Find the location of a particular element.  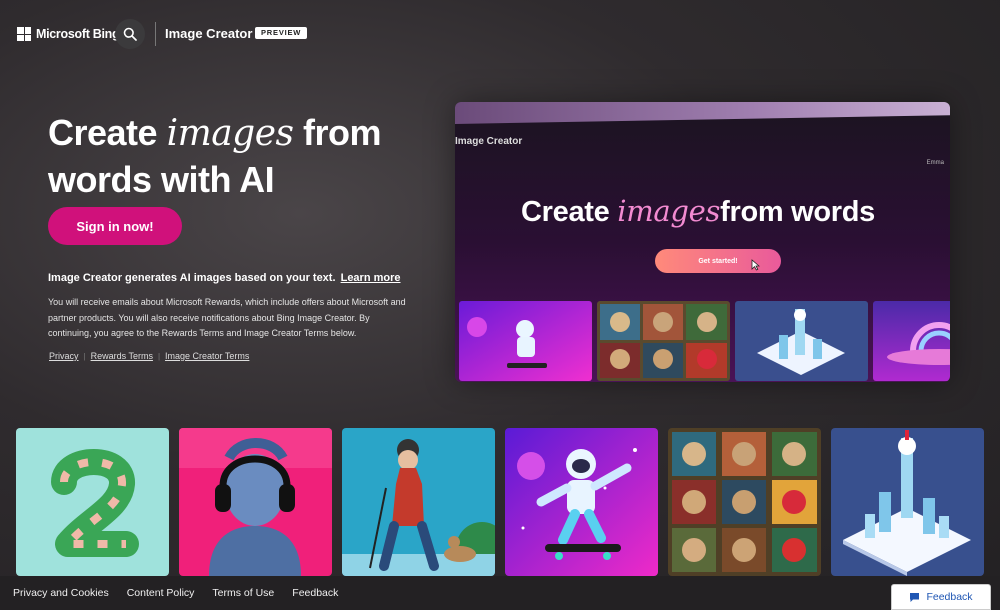

hero-title-emphasis: images is located at coordinates (230, 133).